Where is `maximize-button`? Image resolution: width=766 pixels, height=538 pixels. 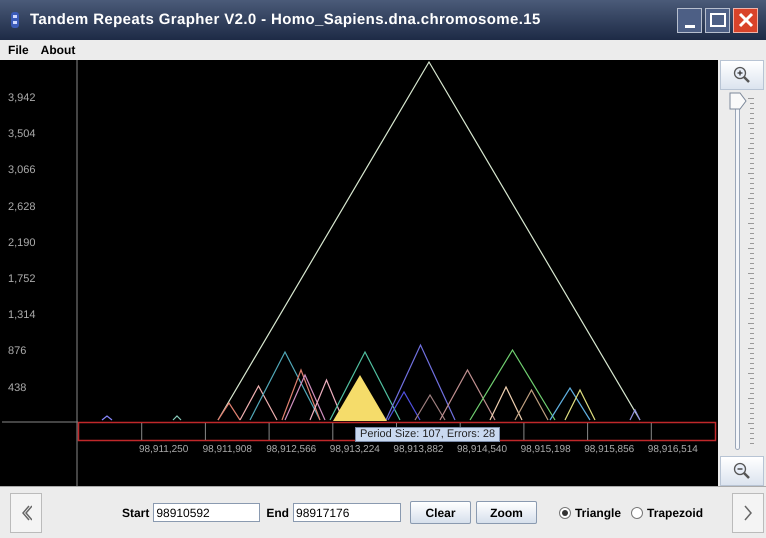
maximize-button is located at coordinates (717, 20).